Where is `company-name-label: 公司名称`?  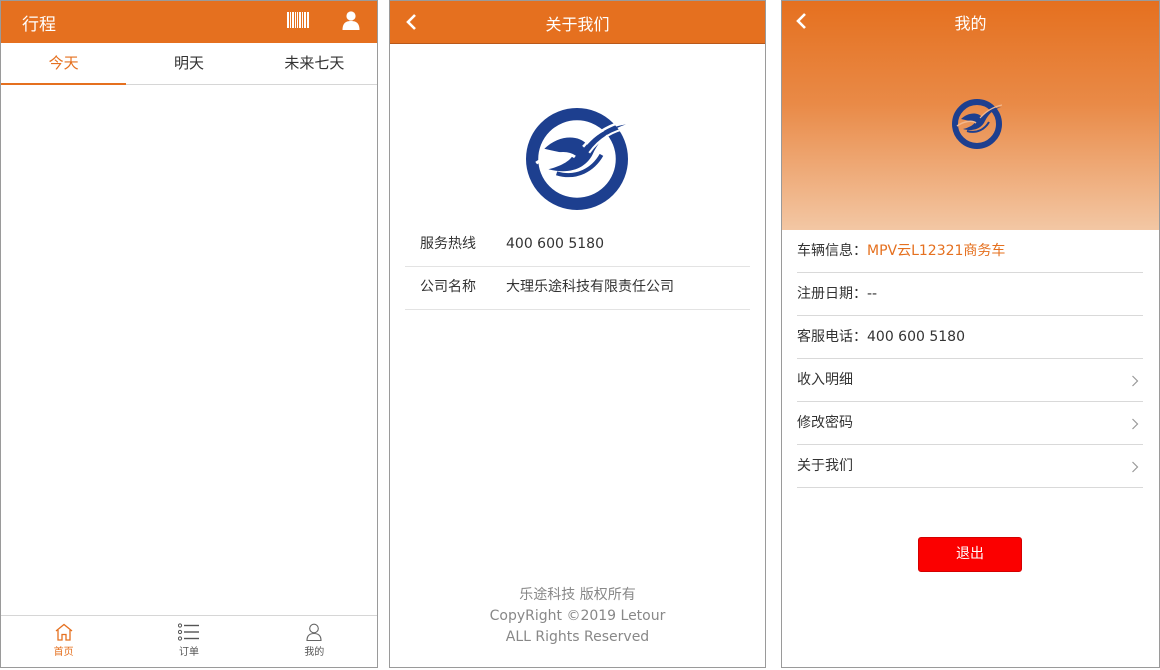 company-name-label: 公司名称 is located at coordinates (448, 287).